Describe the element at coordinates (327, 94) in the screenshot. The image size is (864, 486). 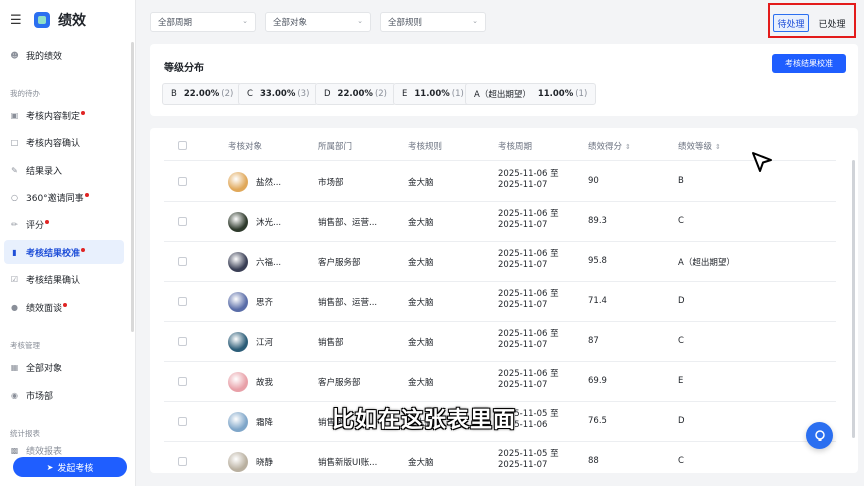
I see `grade-chip-grade: D` at that location.